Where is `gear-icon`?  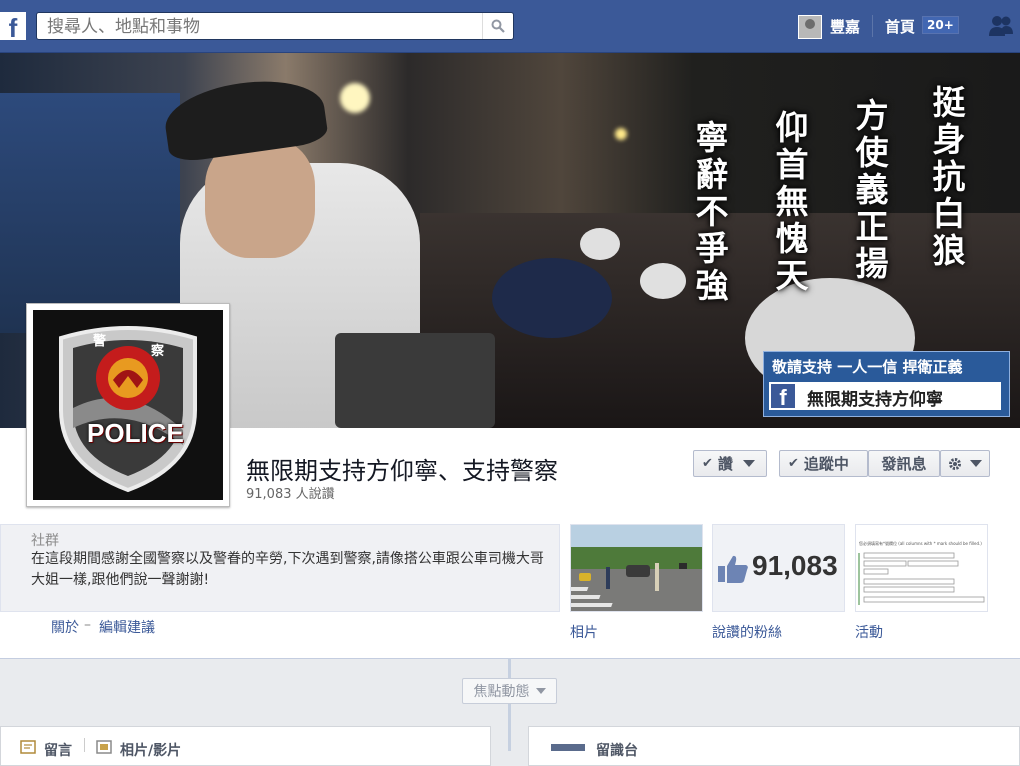
gear-icon is located at coordinates (955, 463).